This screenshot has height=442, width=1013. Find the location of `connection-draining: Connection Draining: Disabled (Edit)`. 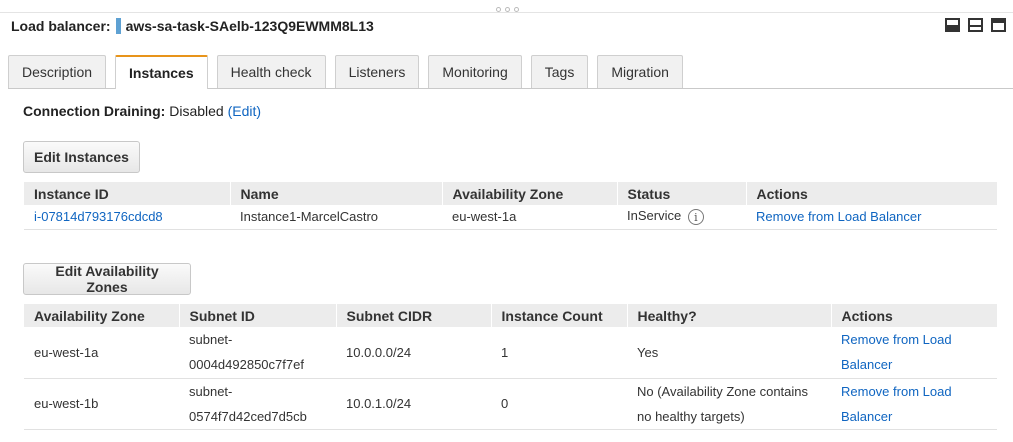

connection-draining: Connection Draining: Disabled (Edit) is located at coordinates (142, 111).